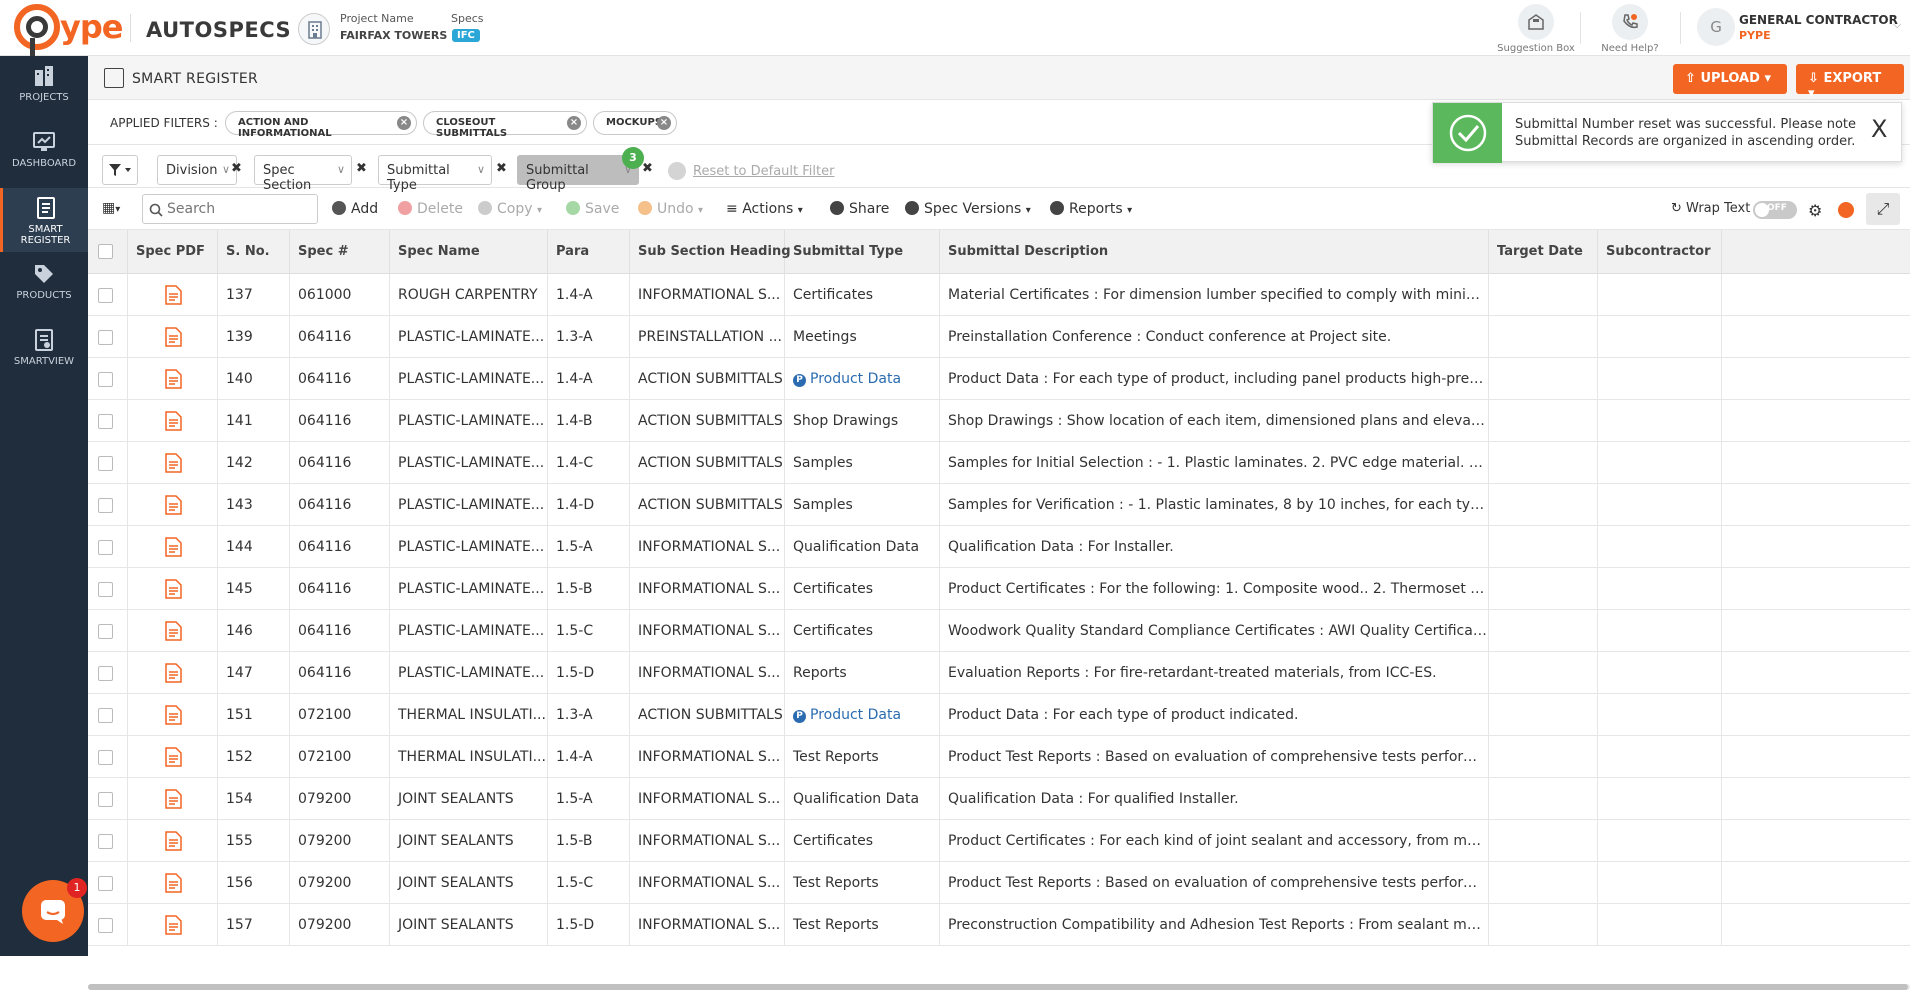 This screenshot has height=990, width=1910. I want to click on copy-button: Copy ▾, so click(510, 209).